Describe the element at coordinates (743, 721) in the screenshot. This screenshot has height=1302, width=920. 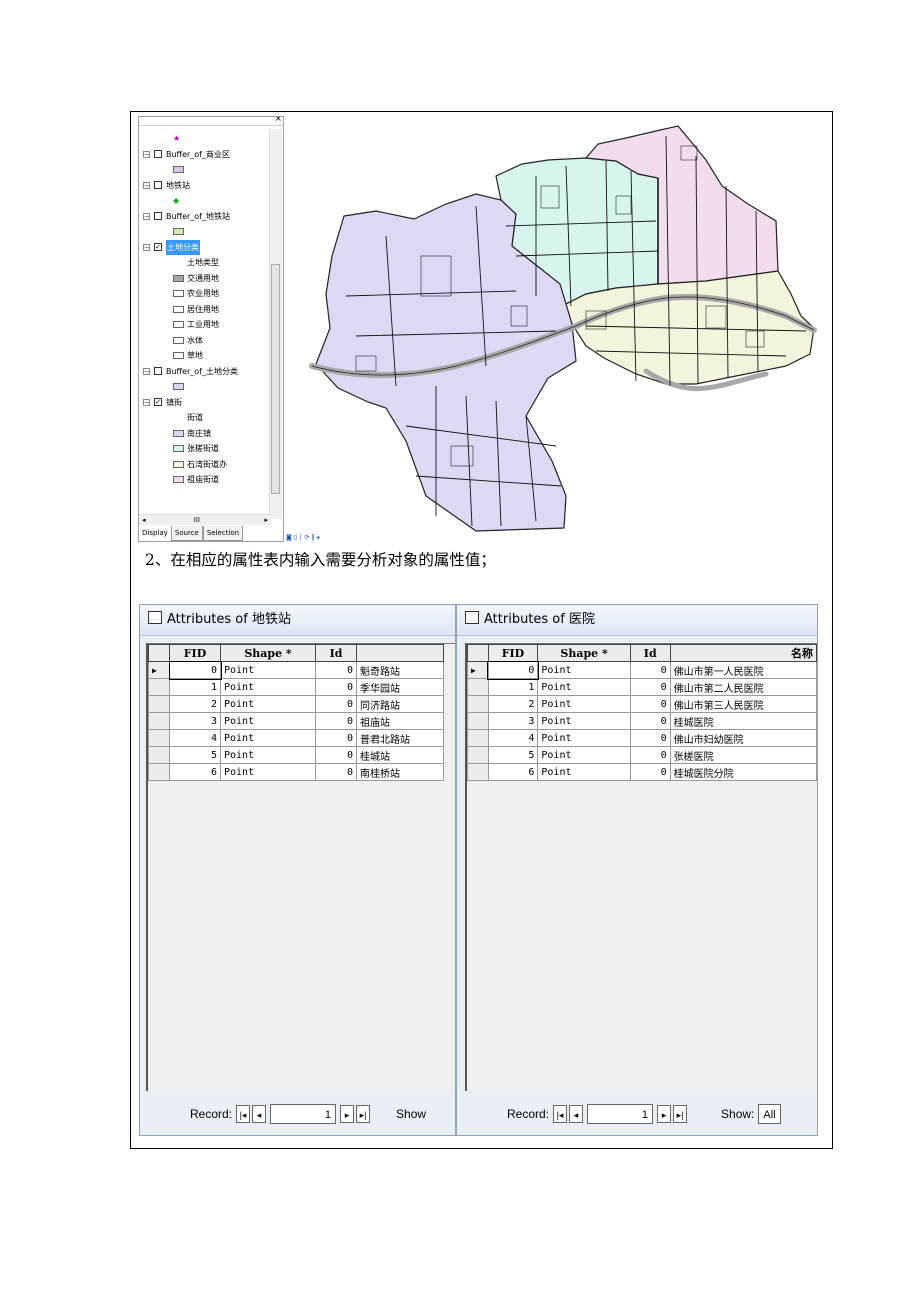
I see `table-cell: 桂城医院` at that location.